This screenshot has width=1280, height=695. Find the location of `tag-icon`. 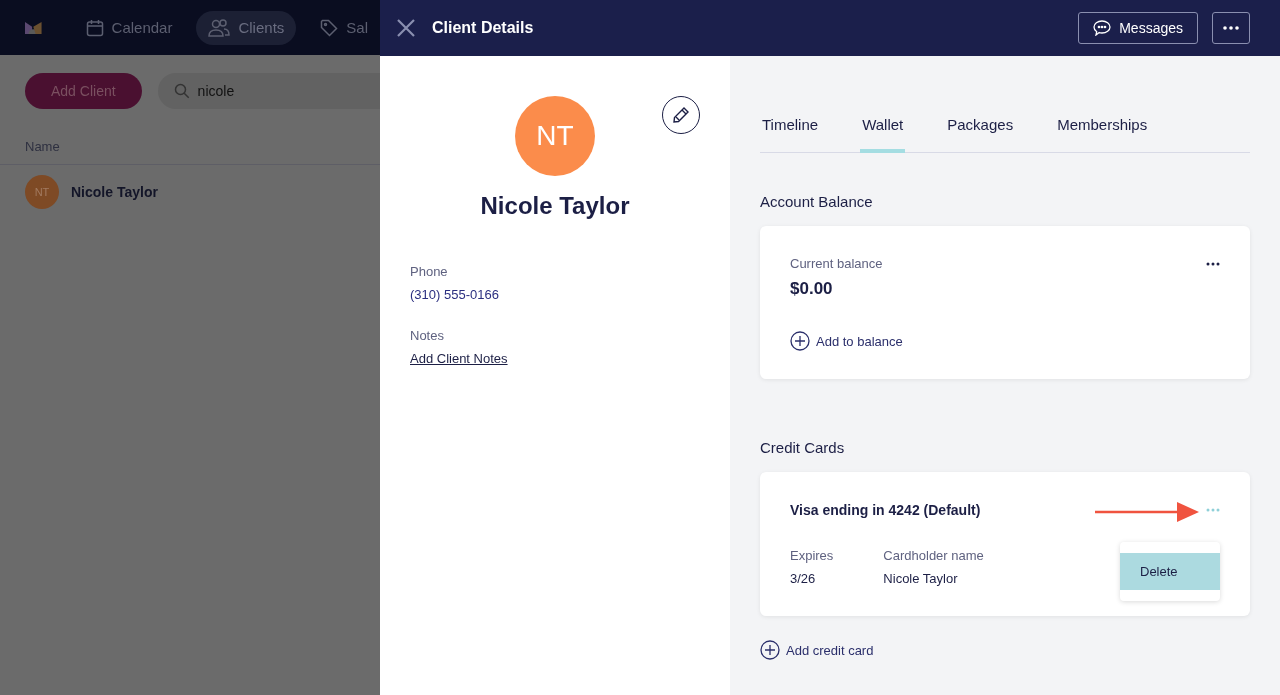

tag-icon is located at coordinates (329, 27).